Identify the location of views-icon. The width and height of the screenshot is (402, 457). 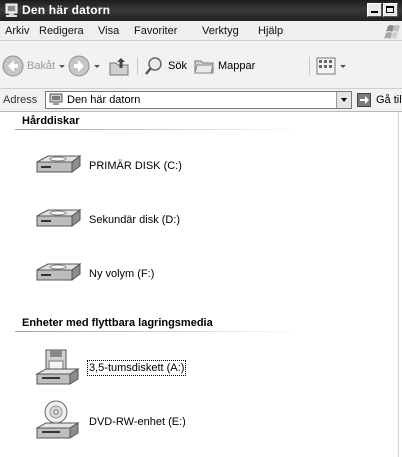
(326, 66).